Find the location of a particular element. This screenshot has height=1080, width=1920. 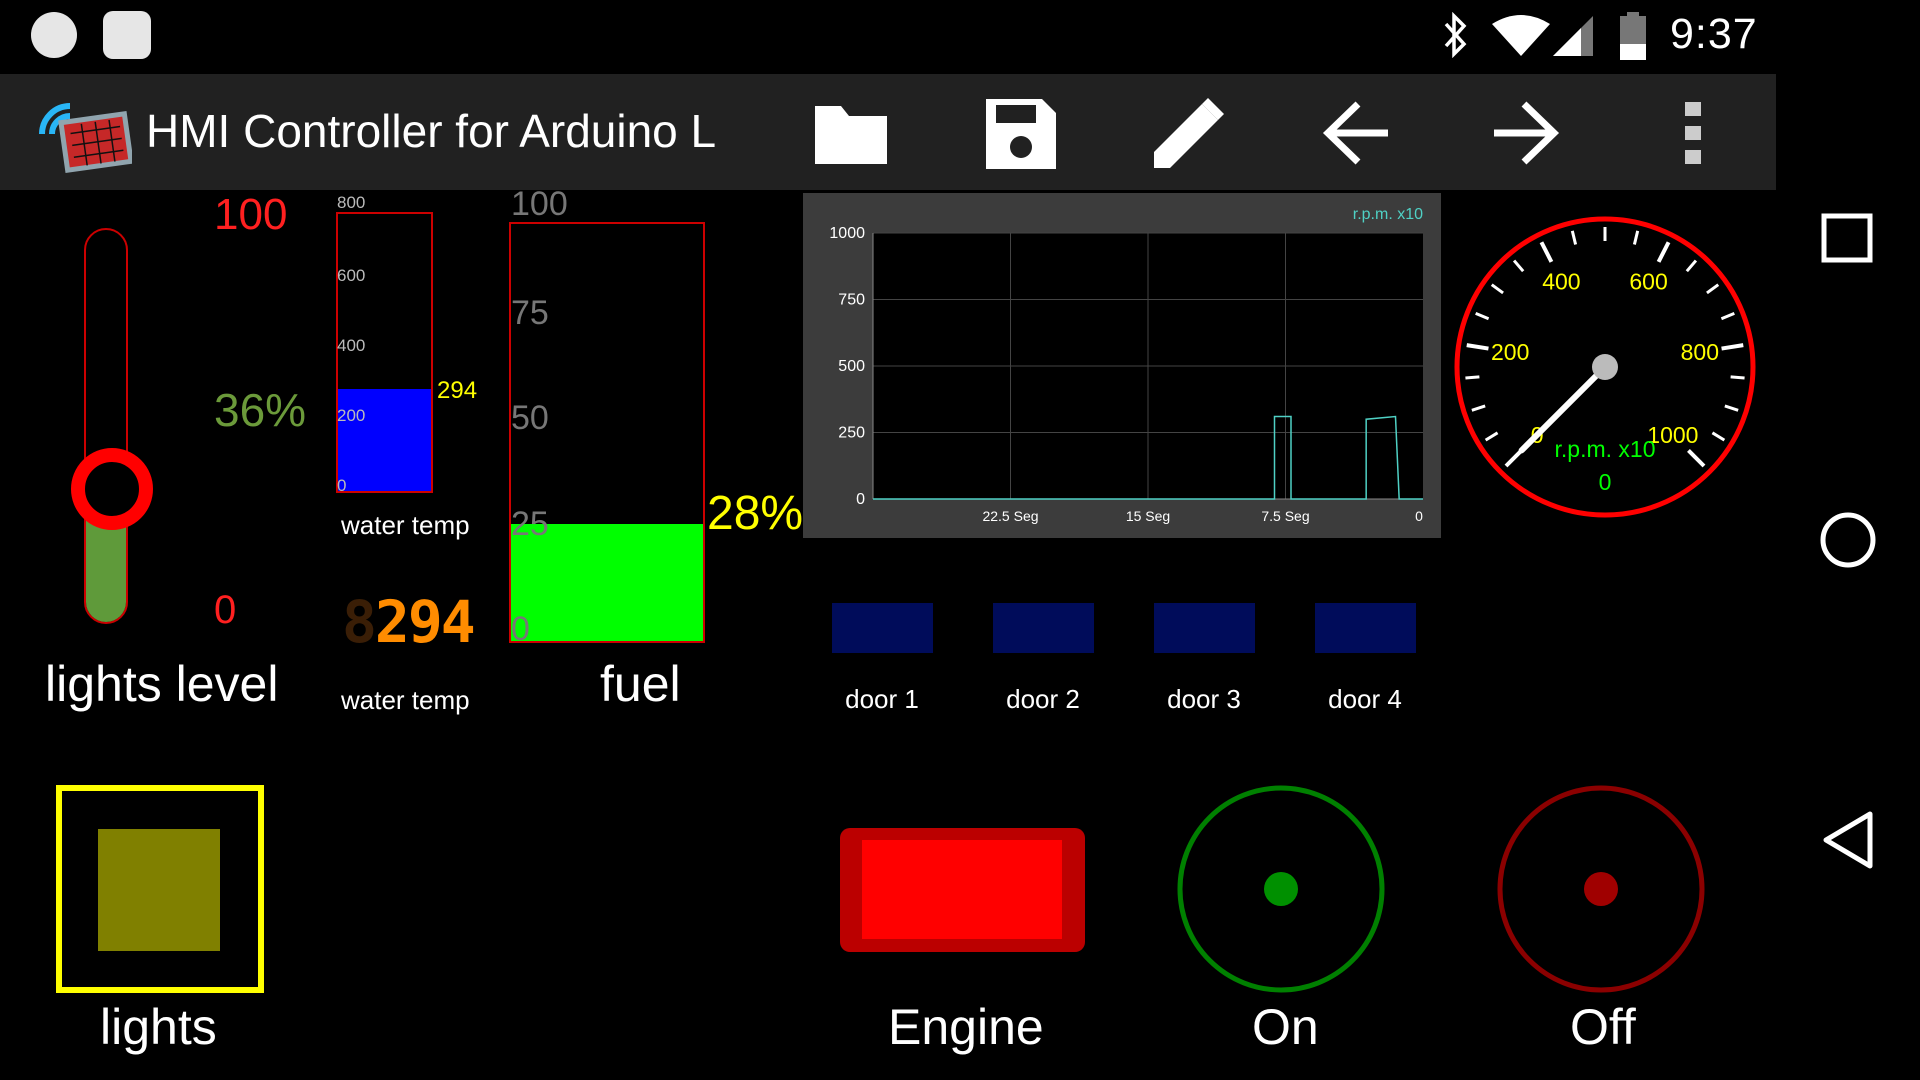

off-indicator-dot is located at coordinates (1601, 889).